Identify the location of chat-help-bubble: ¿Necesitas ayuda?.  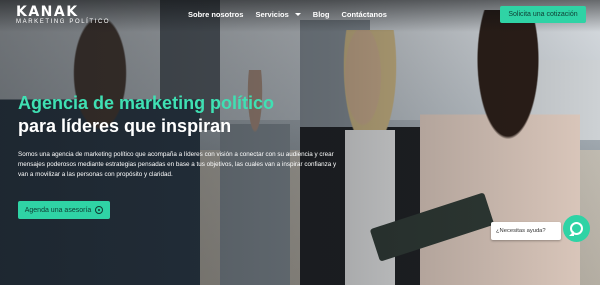
(526, 231).